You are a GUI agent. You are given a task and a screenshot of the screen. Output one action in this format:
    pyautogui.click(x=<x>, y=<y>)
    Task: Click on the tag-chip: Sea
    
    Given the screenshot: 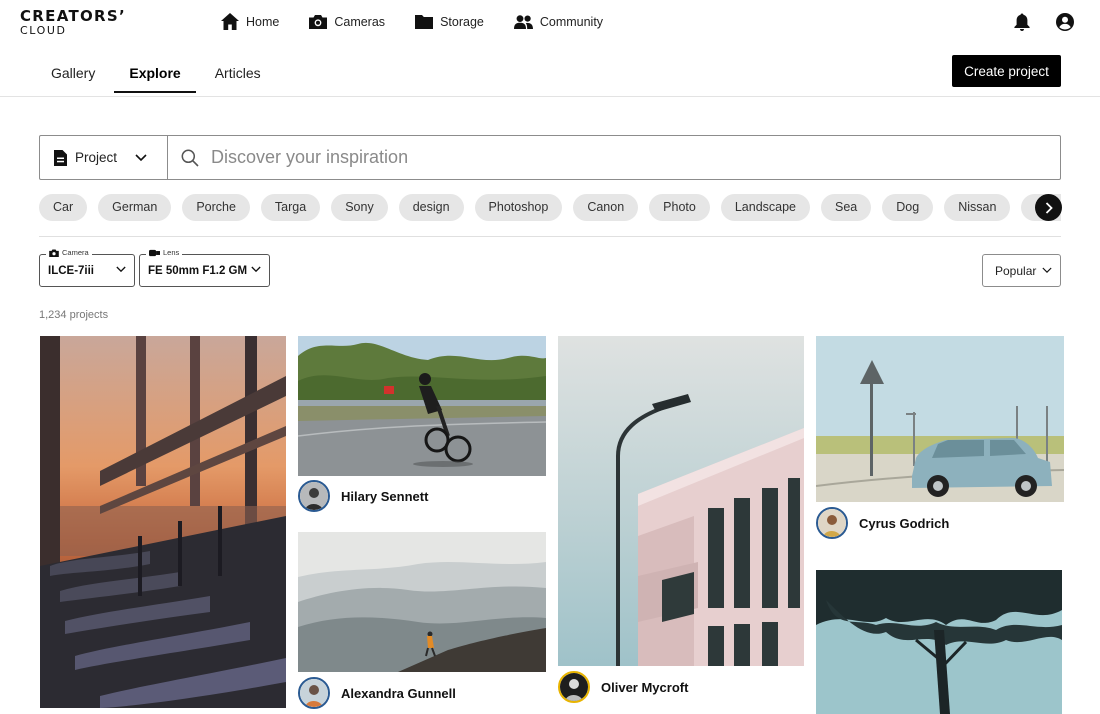 What is the action you would take?
    pyautogui.click(x=846, y=207)
    